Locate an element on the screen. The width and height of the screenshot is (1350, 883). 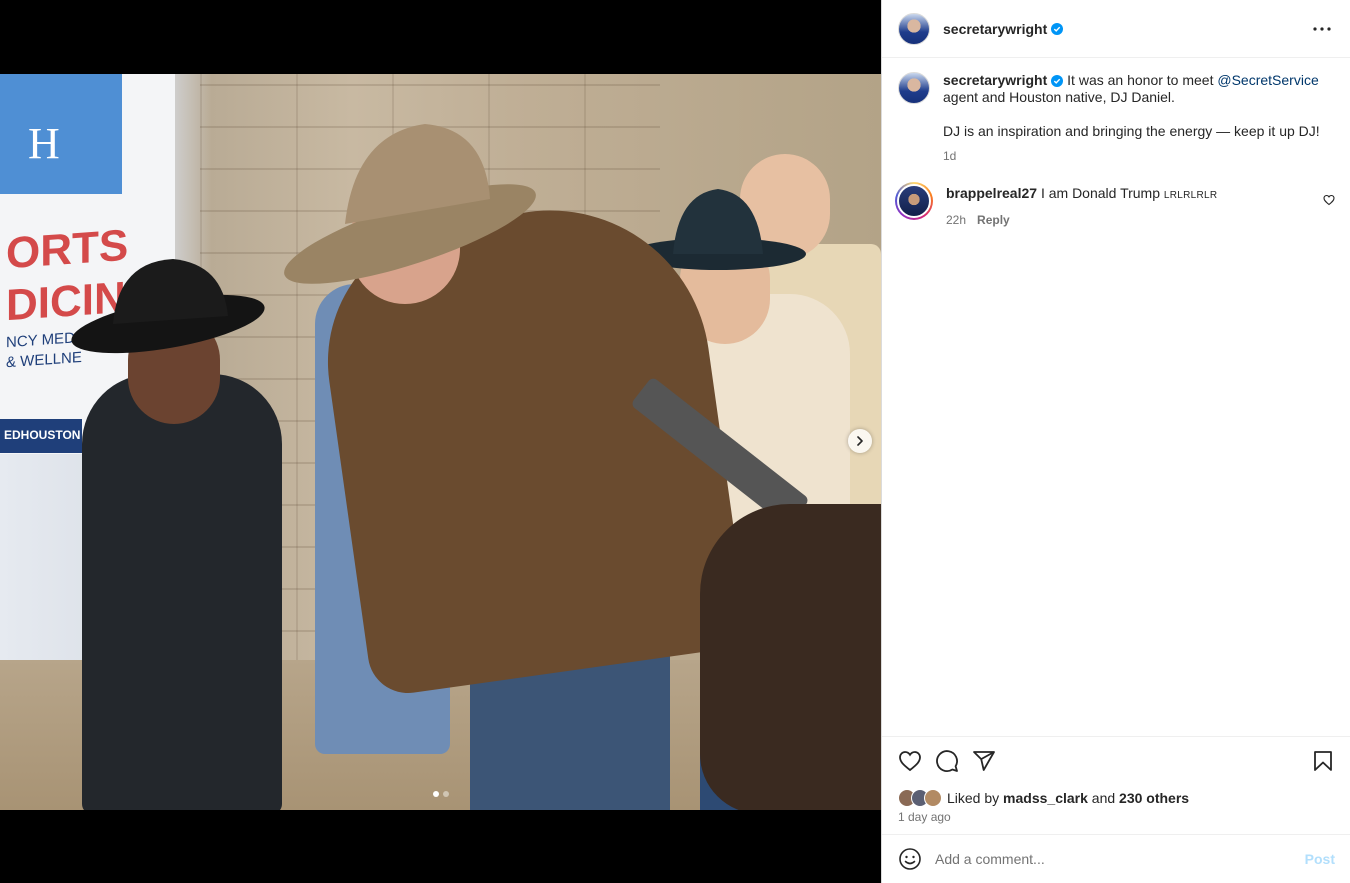
action-icons-row is located at coordinates (1116, 761).